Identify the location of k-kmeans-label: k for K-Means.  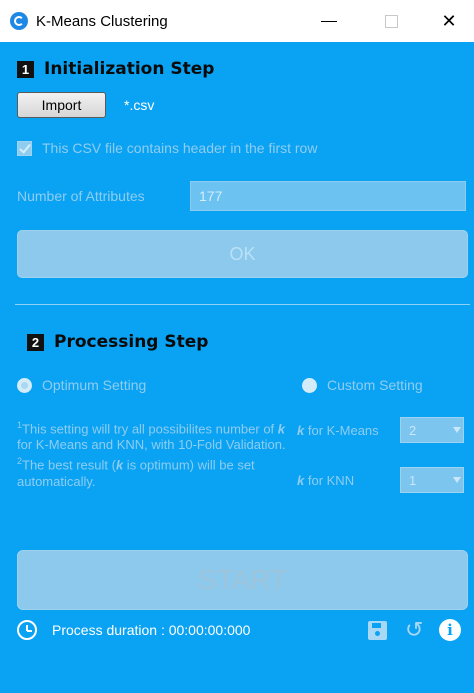
(338, 430).